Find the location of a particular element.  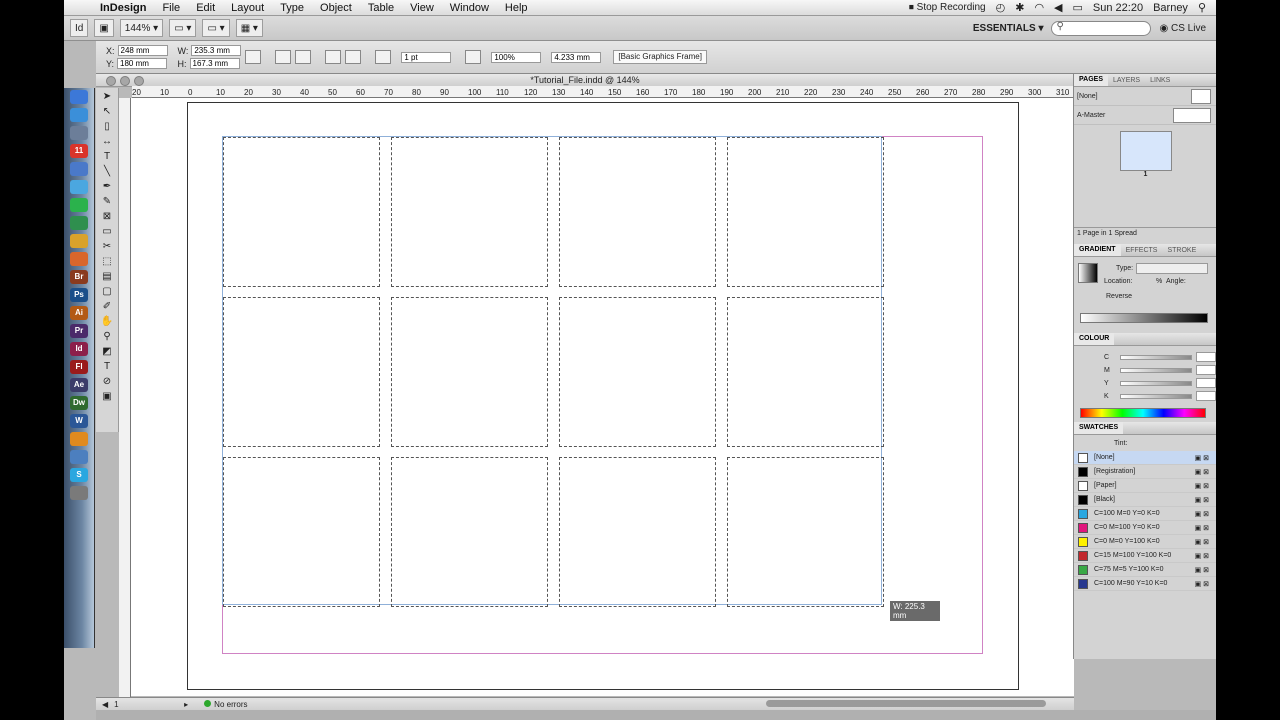

menu-layout: Layout is located at coordinates (247, 8).